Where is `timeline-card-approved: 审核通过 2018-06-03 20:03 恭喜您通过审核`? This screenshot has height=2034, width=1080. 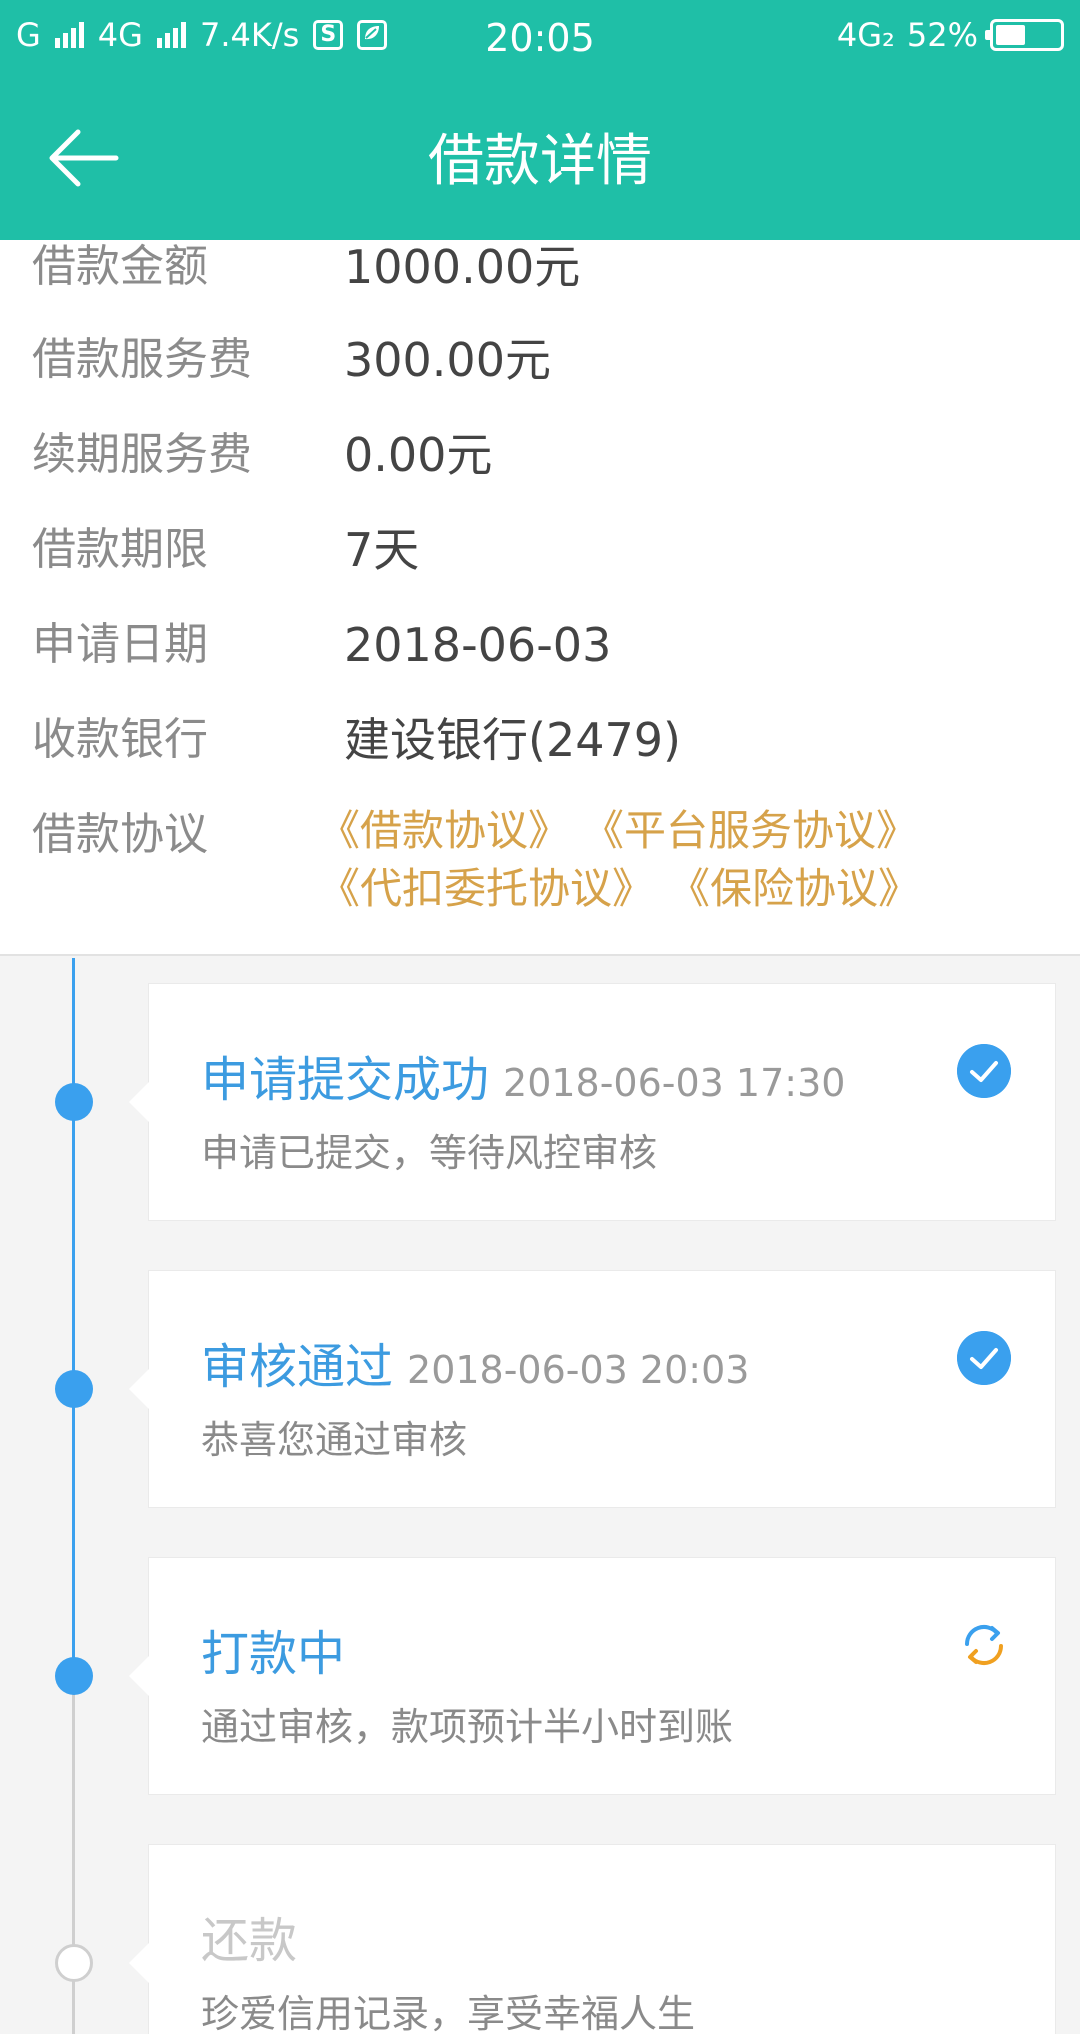
timeline-card-approved: 审核通过 2018-06-03 20:03 恭喜您通过审核 is located at coordinates (592, 1389).